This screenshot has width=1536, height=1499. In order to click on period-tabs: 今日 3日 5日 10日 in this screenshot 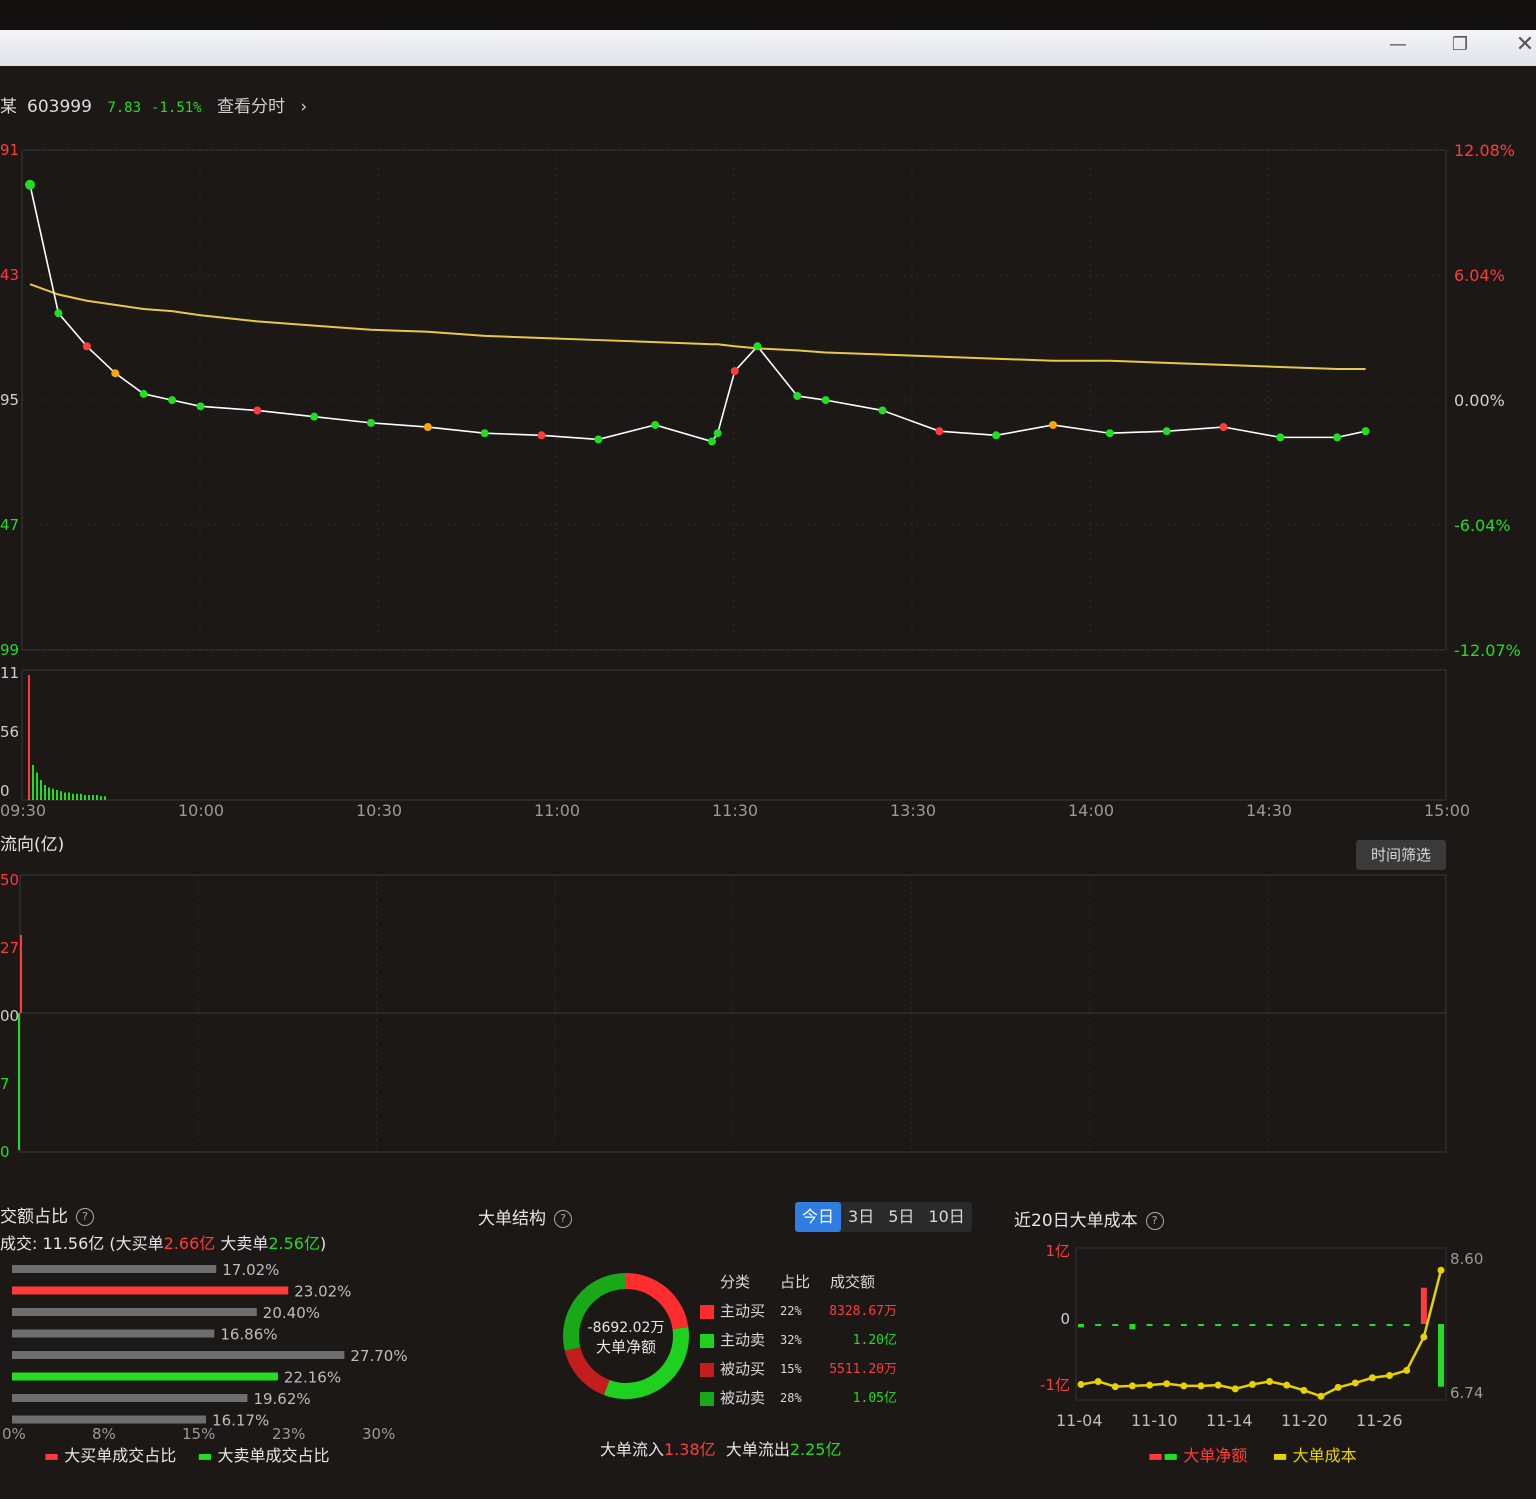, I will do `click(883, 1217)`.